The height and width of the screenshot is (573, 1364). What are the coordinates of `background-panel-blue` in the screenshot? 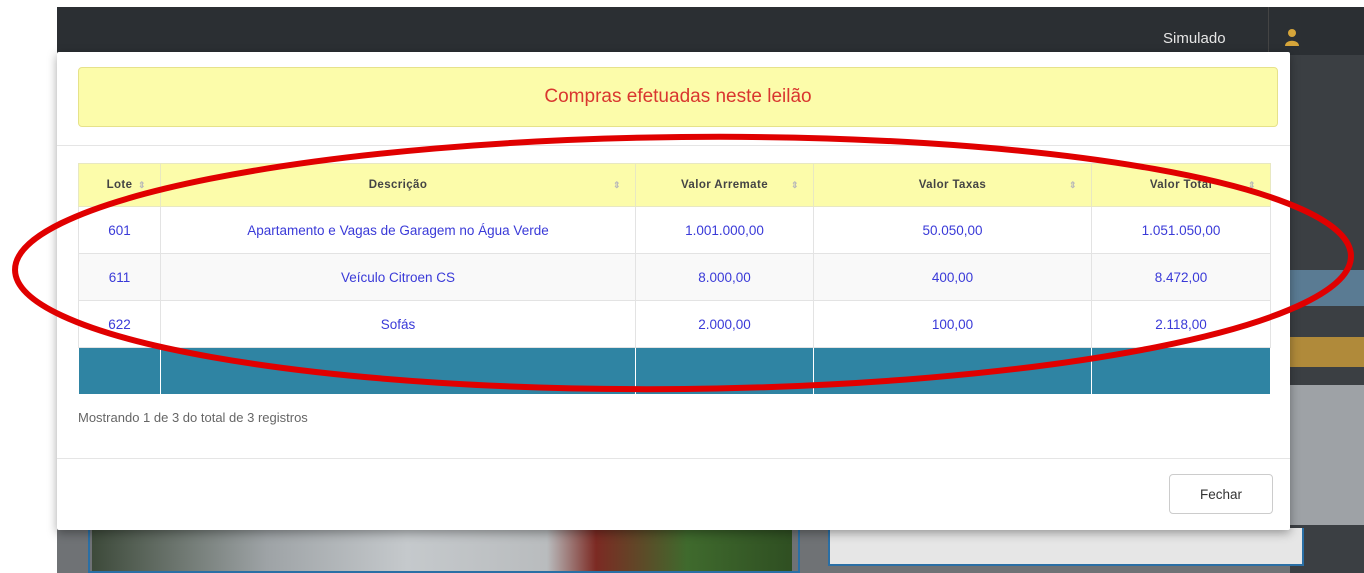 It's located at (1327, 288).